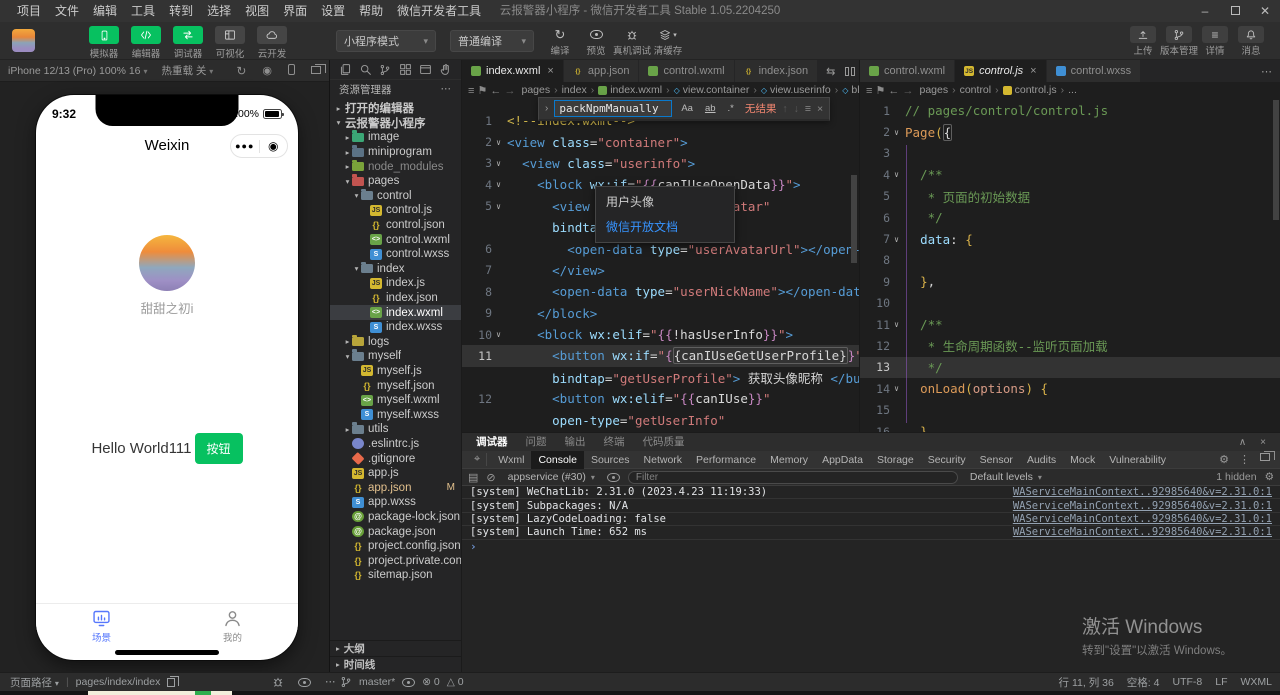  I want to click on toolbar-button-eye: 预览, so click(596, 41).